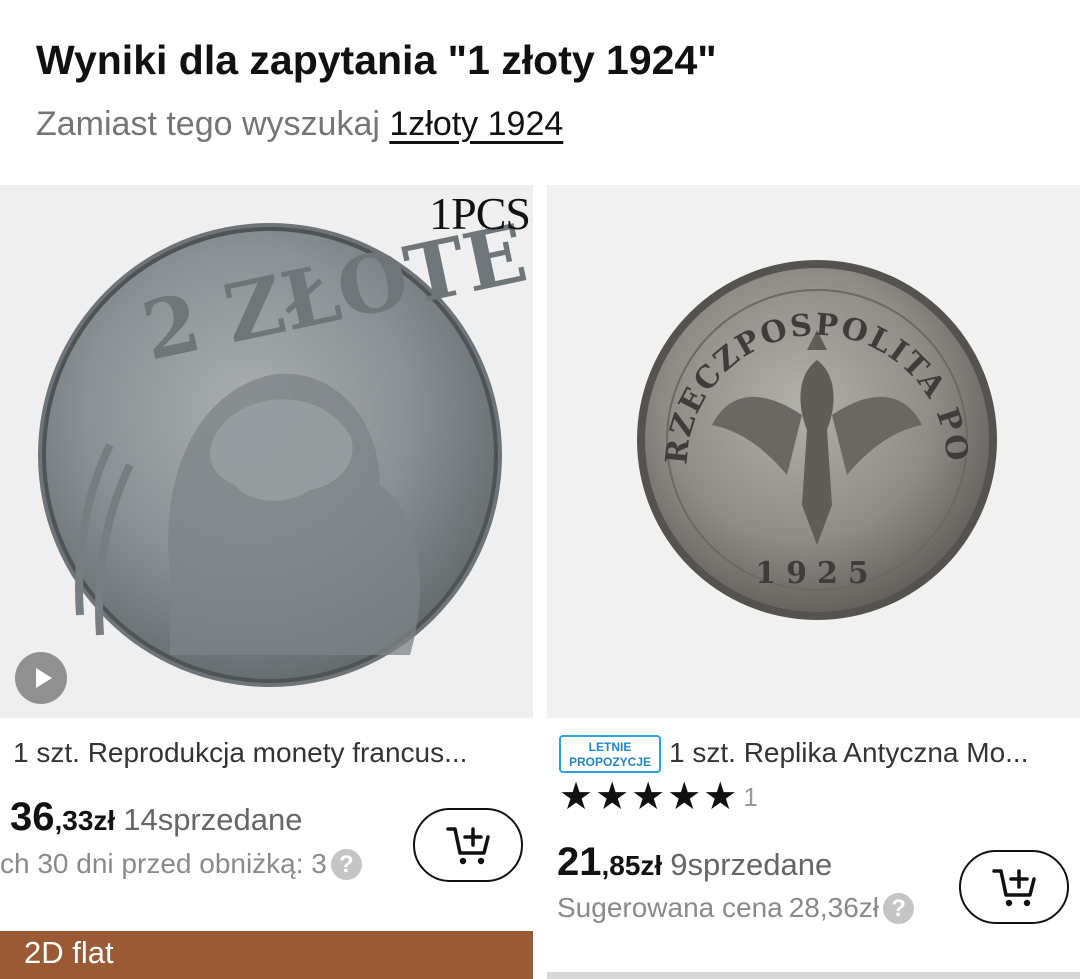 The height and width of the screenshot is (979, 1080). I want to click on play-video-icon, so click(41, 678).